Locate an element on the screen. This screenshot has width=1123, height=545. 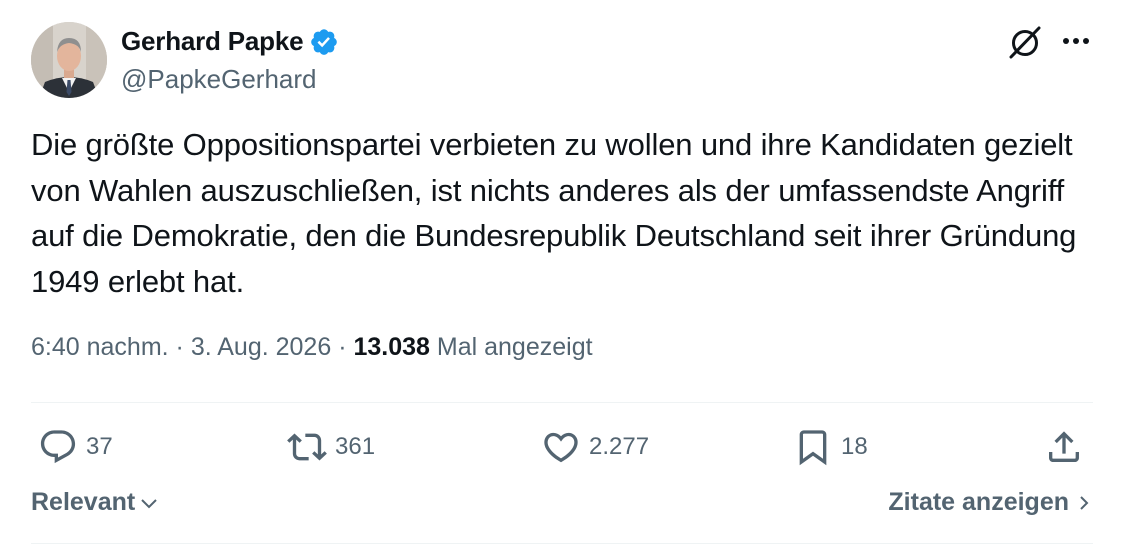
reply-icon is located at coordinates (58, 447).